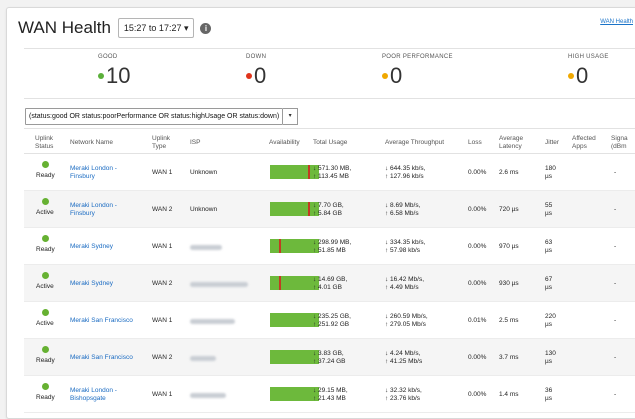 This screenshot has height=419, width=635. I want to click on col-loss: Loss, so click(475, 143).